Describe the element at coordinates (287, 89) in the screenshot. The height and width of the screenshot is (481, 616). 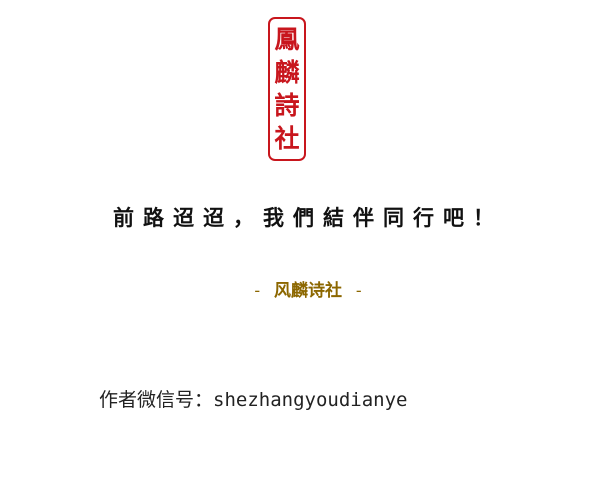
I see `seal-stamp: 鳳 麟 詩 社` at that location.